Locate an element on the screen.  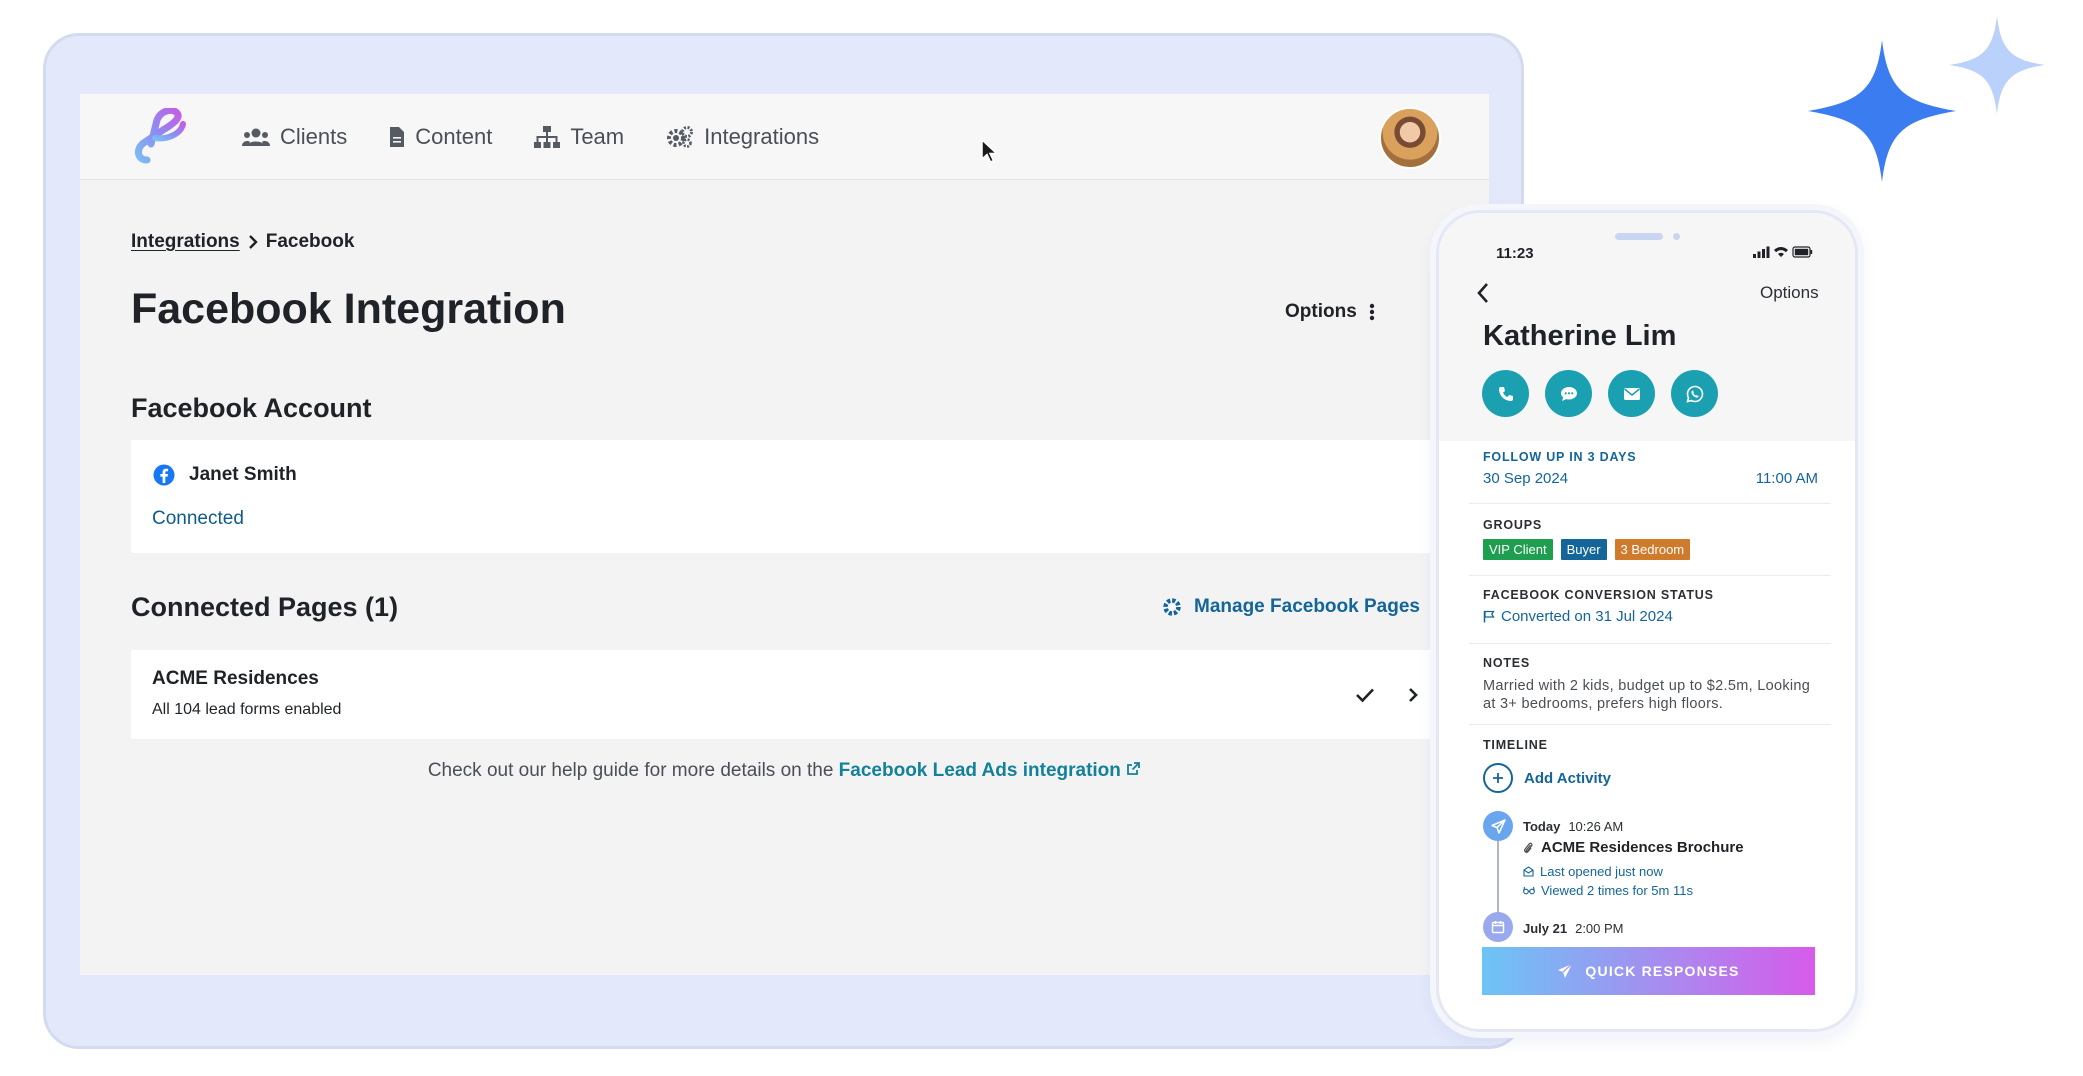
glasses-icon is located at coordinates (1529, 890).